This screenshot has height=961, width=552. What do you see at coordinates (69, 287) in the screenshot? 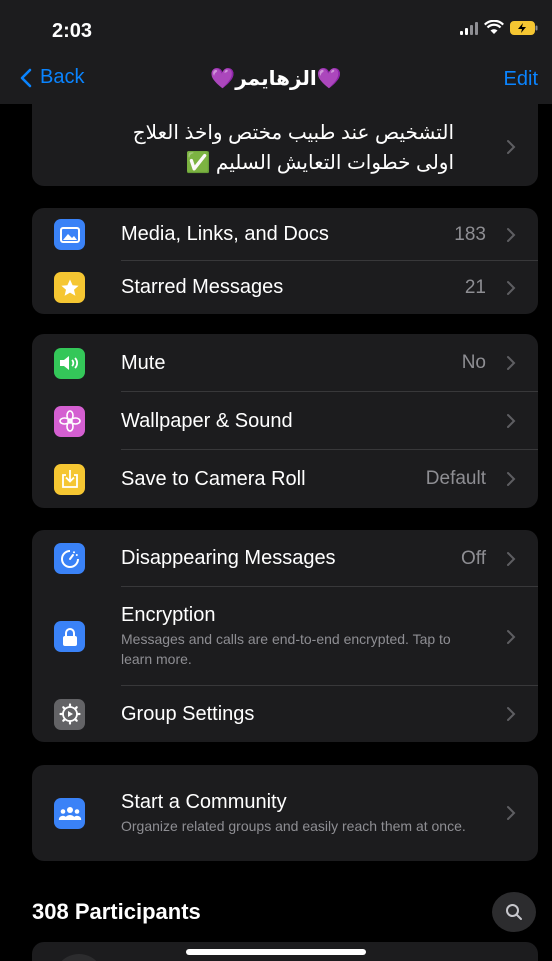
I see `star-icon` at bounding box center [69, 287].